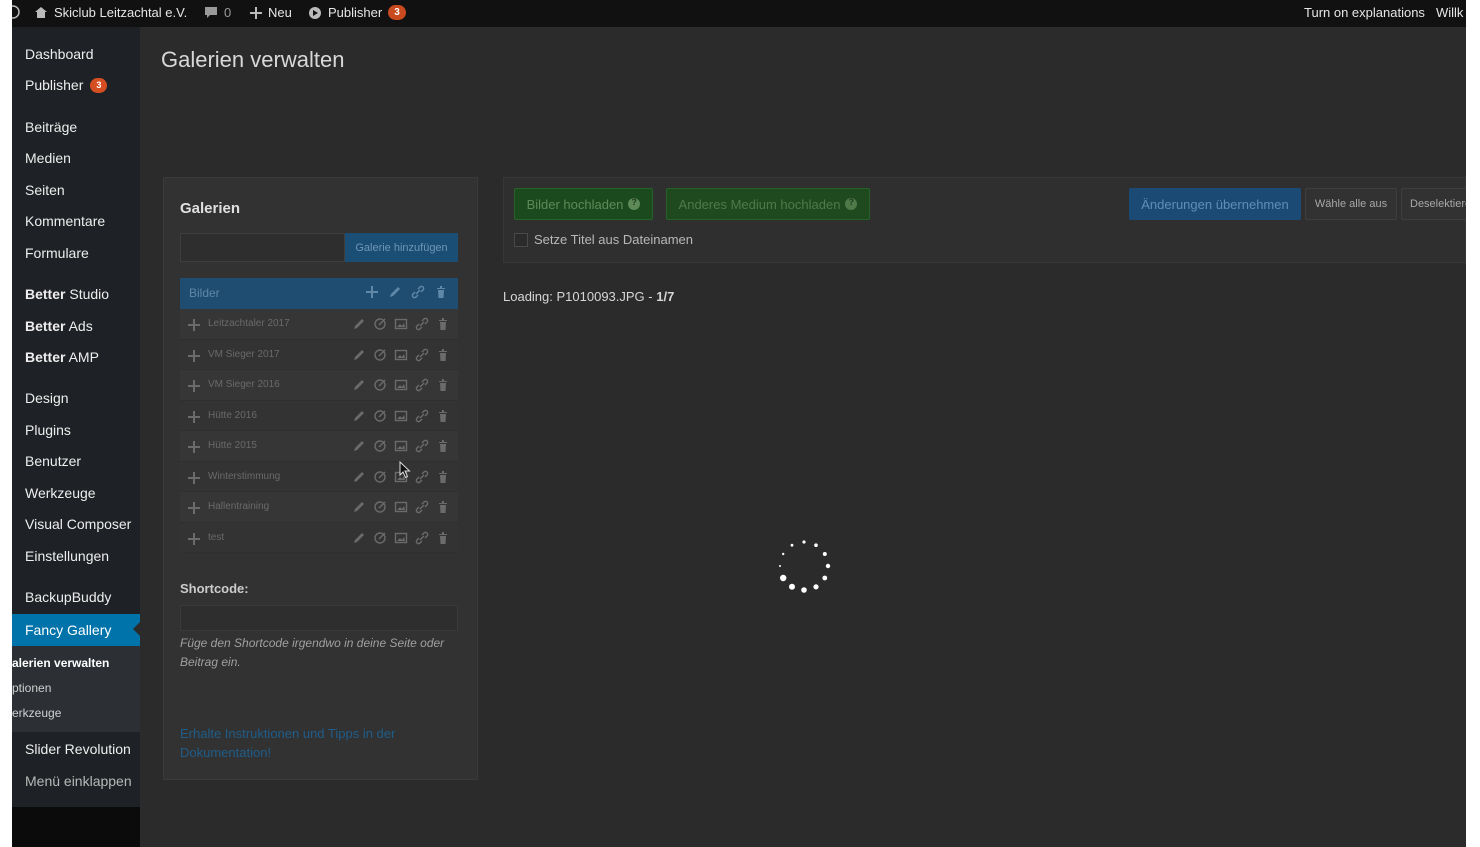  What do you see at coordinates (76, 781) in the screenshot?
I see `collapse-menu-button: Menü einklappen` at bounding box center [76, 781].